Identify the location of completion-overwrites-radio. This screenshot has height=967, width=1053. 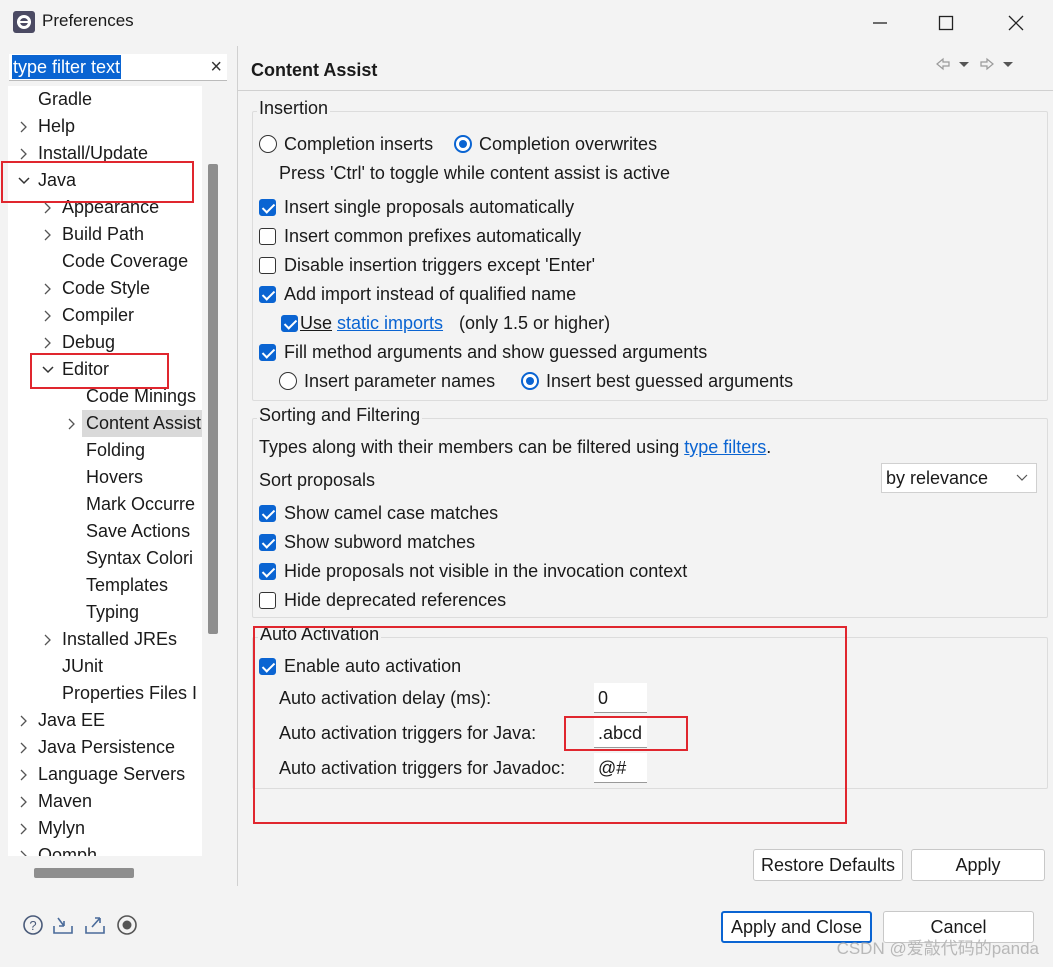
(463, 144).